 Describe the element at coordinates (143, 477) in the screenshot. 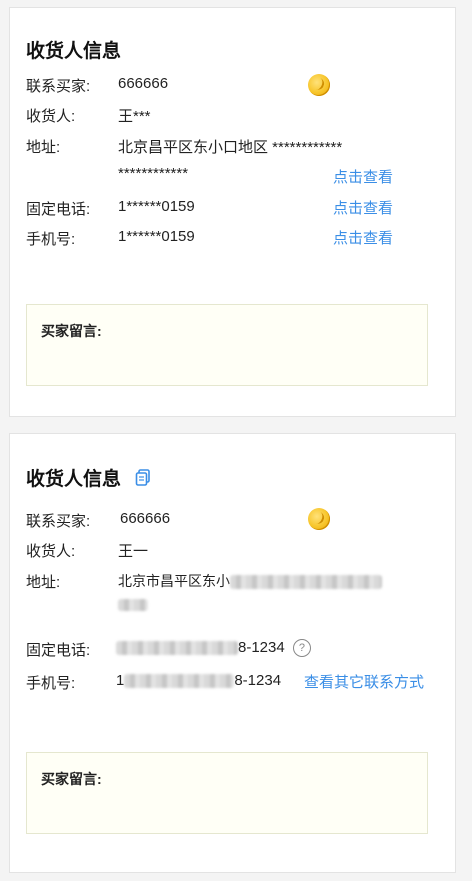

I see `copy-icon` at that location.